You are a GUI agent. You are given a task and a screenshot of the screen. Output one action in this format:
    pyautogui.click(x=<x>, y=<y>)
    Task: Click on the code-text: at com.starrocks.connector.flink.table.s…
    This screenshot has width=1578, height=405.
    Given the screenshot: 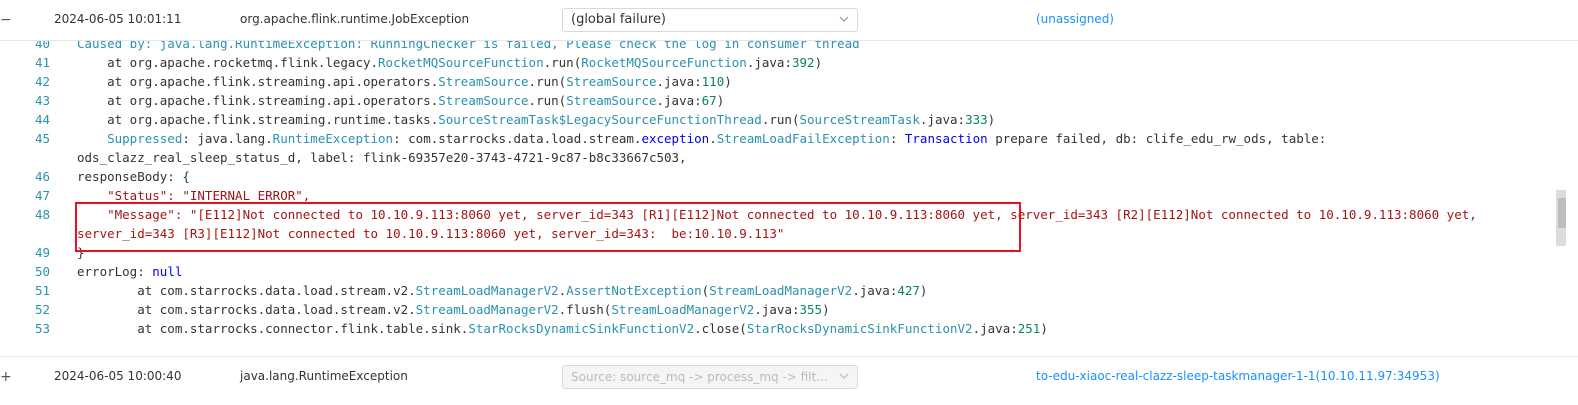 What is the action you would take?
    pyautogui.click(x=562, y=328)
    